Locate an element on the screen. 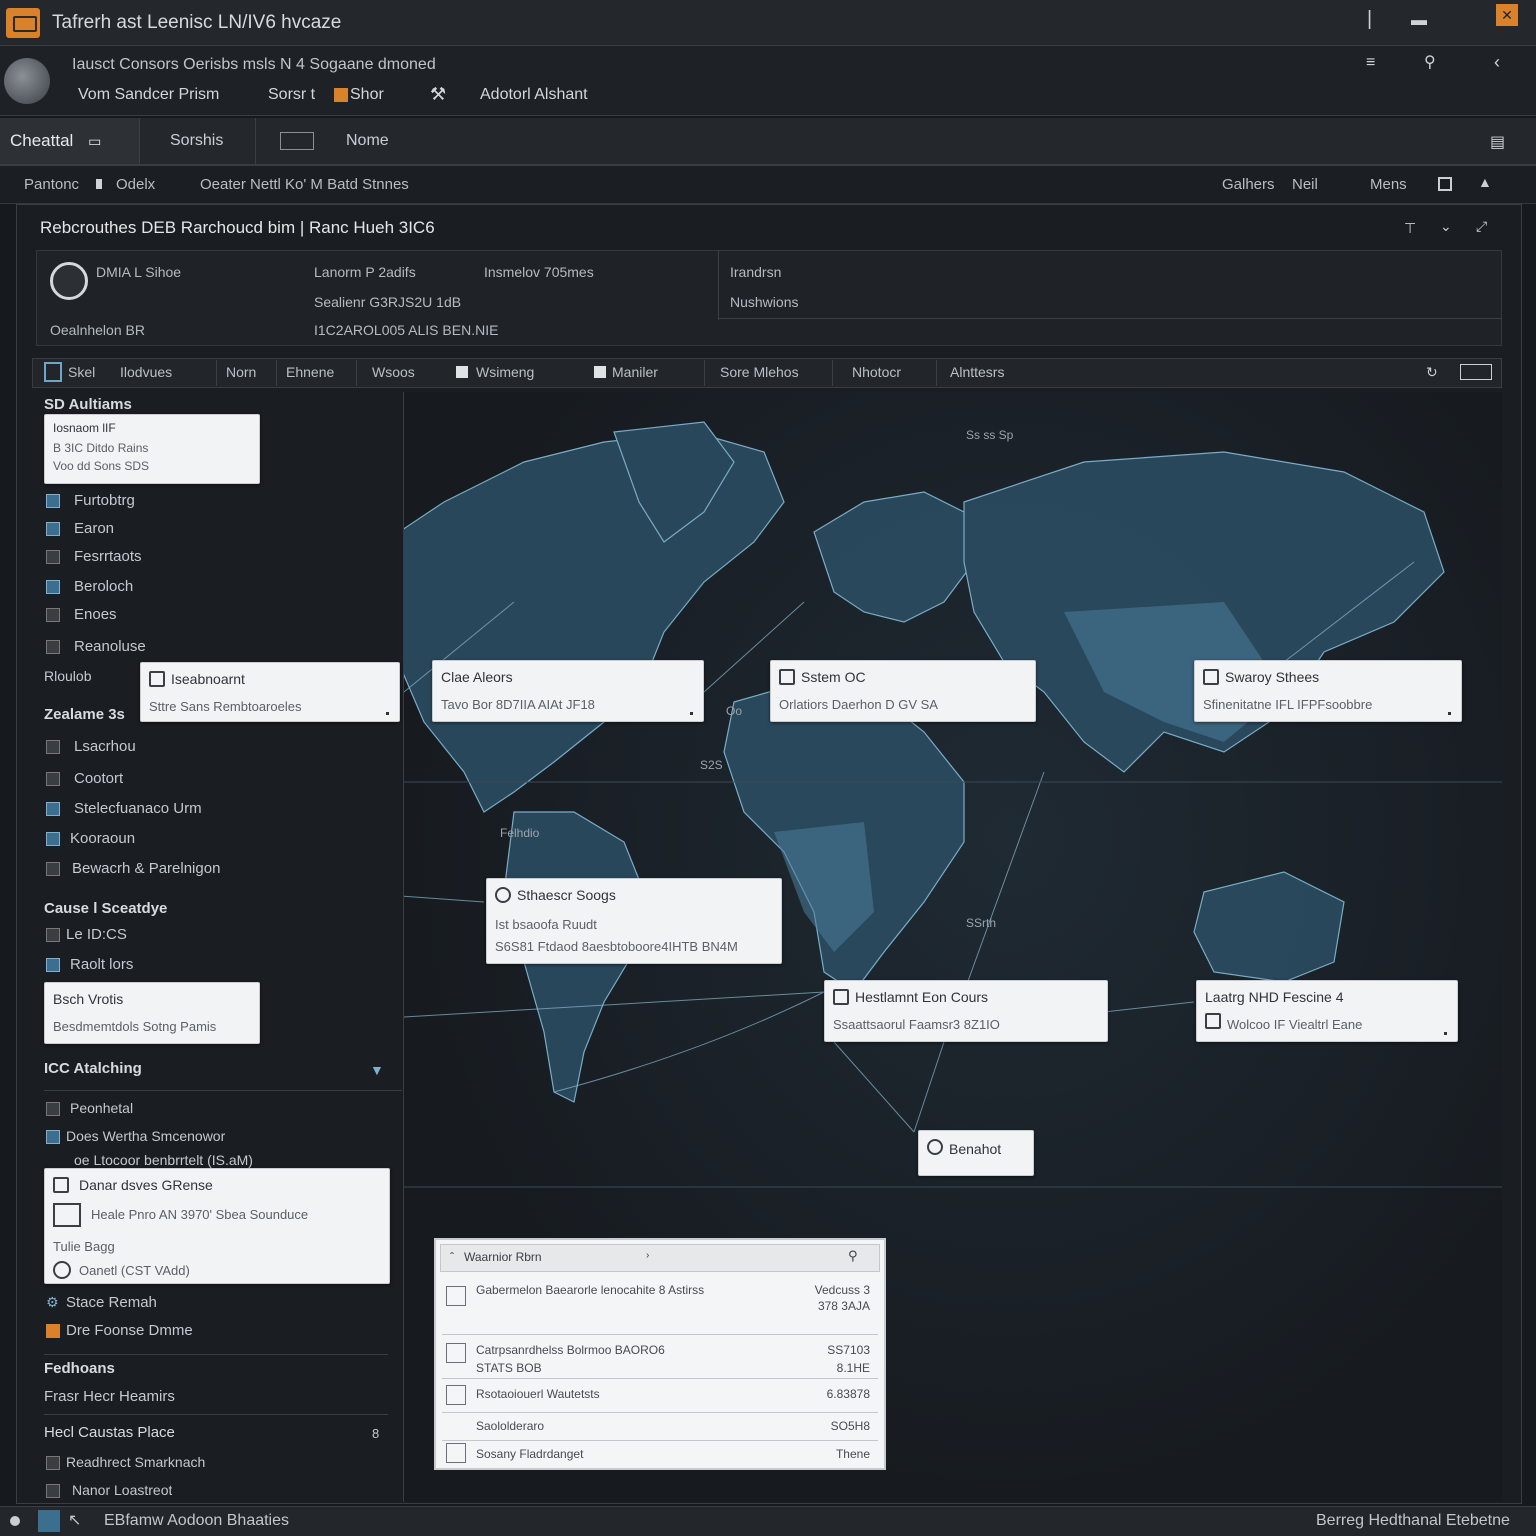 This screenshot has width=1536, height=1536. sidebar-item: Enoes is located at coordinates (95, 614).